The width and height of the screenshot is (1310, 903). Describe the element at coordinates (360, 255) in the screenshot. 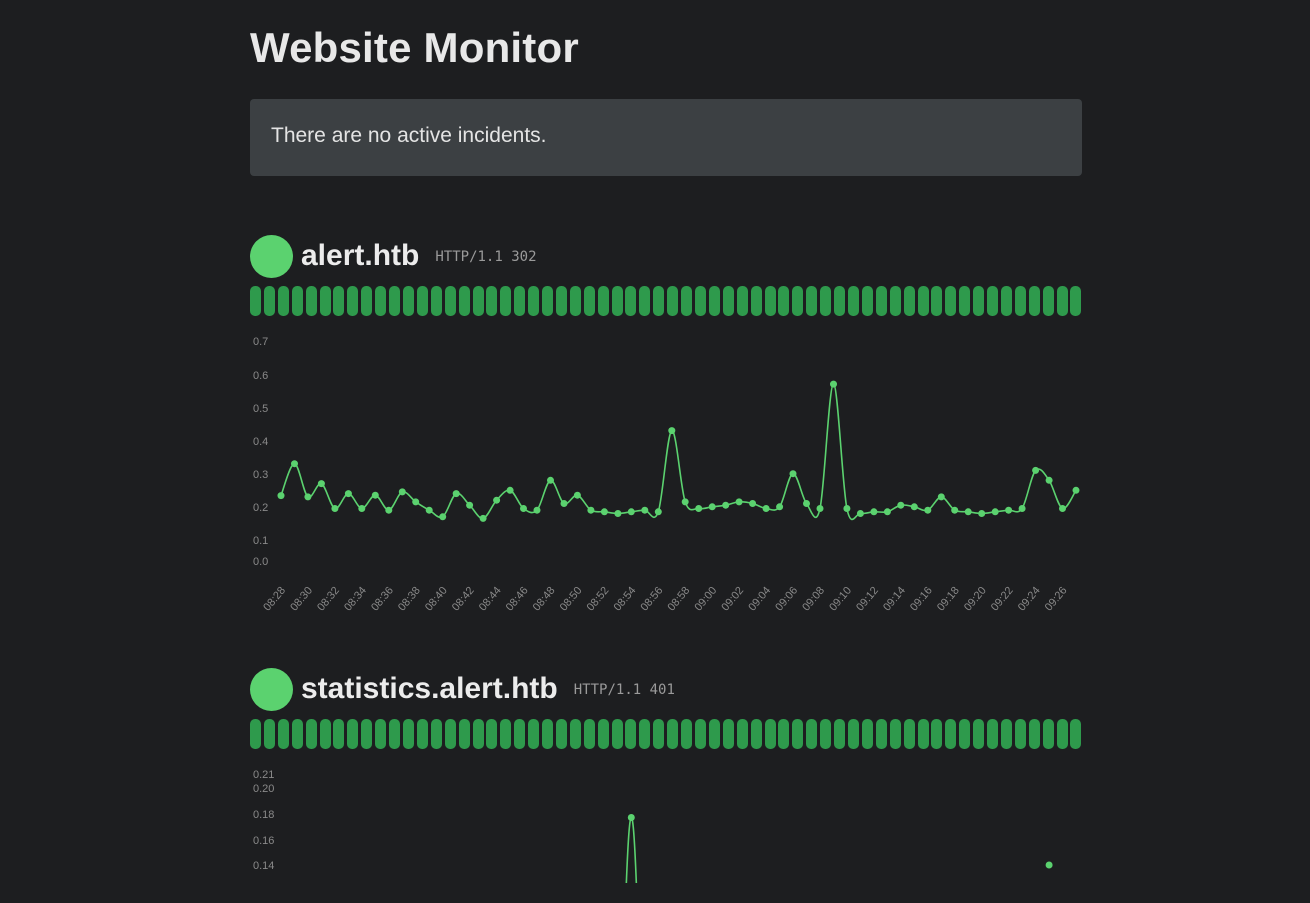

I see `site-name: alert.htb` at that location.